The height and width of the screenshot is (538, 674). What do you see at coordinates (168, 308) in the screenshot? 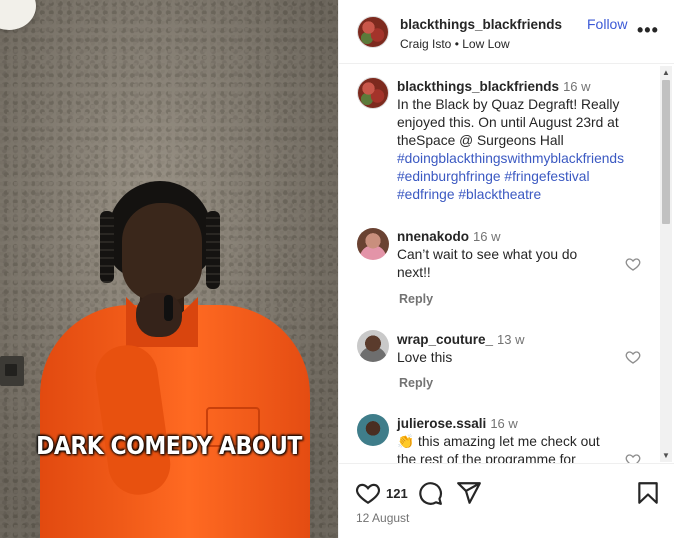
I see `microphone` at bounding box center [168, 308].